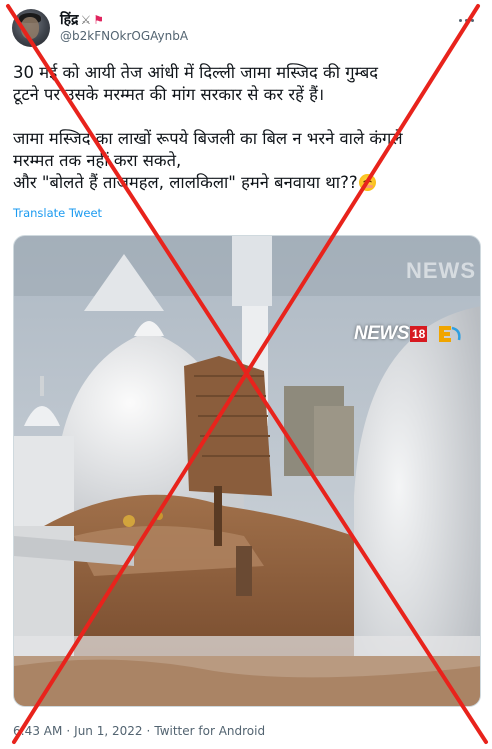  I want to click on news-logo-text: NEWS, so click(382, 333).